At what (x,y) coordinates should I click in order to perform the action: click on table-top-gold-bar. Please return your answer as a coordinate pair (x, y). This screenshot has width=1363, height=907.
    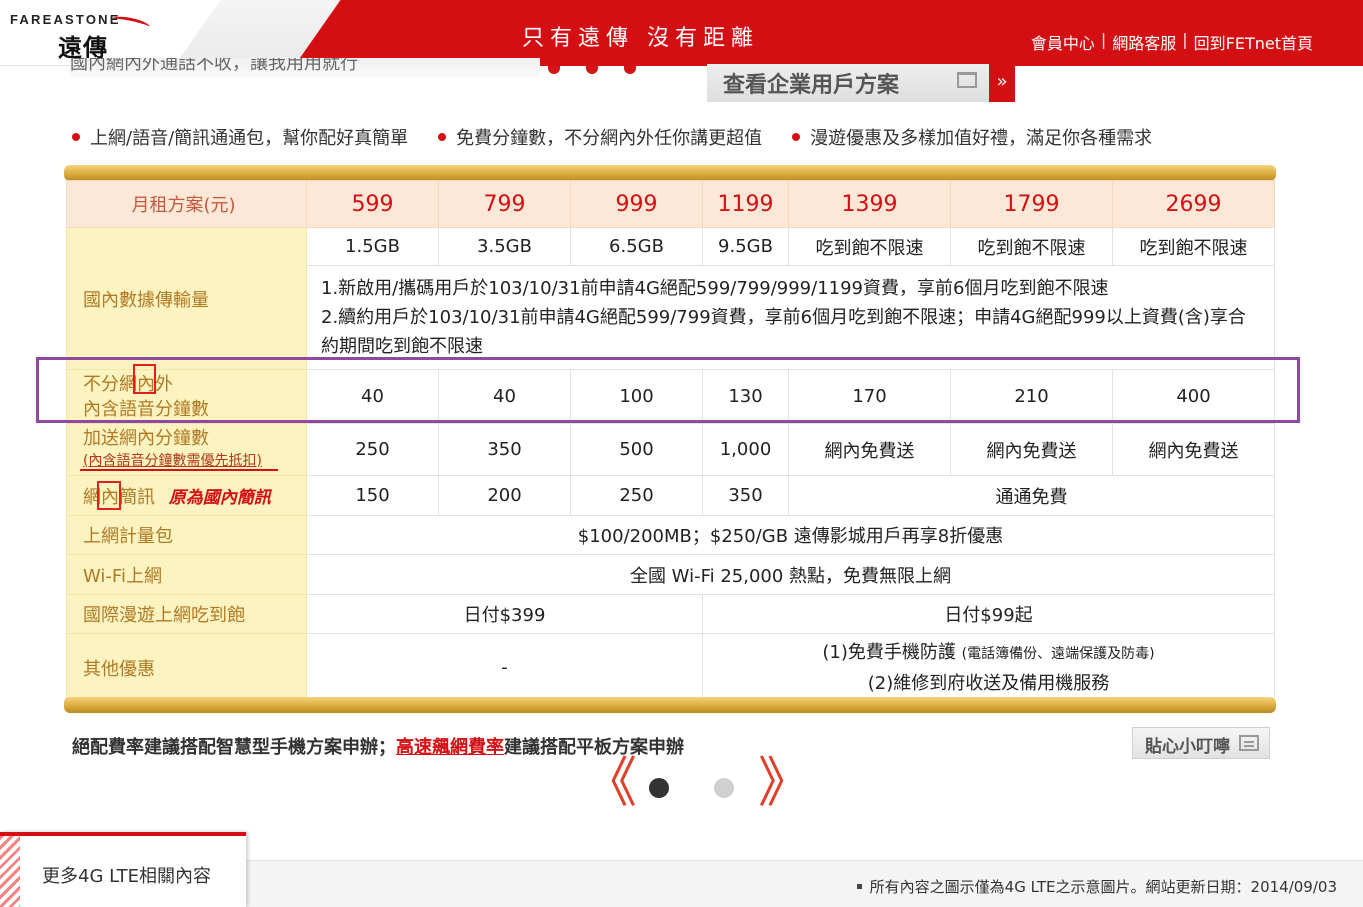
    Looking at the image, I should click on (670, 173).